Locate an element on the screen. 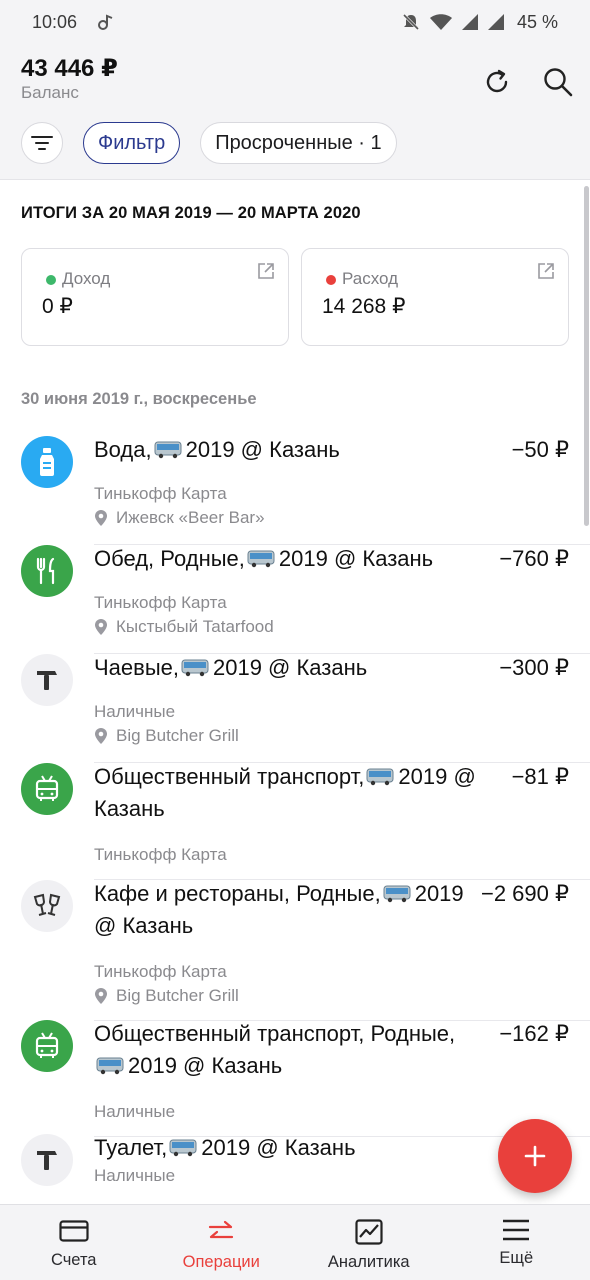  nav-more: Ещё is located at coordinates (516, 1242).